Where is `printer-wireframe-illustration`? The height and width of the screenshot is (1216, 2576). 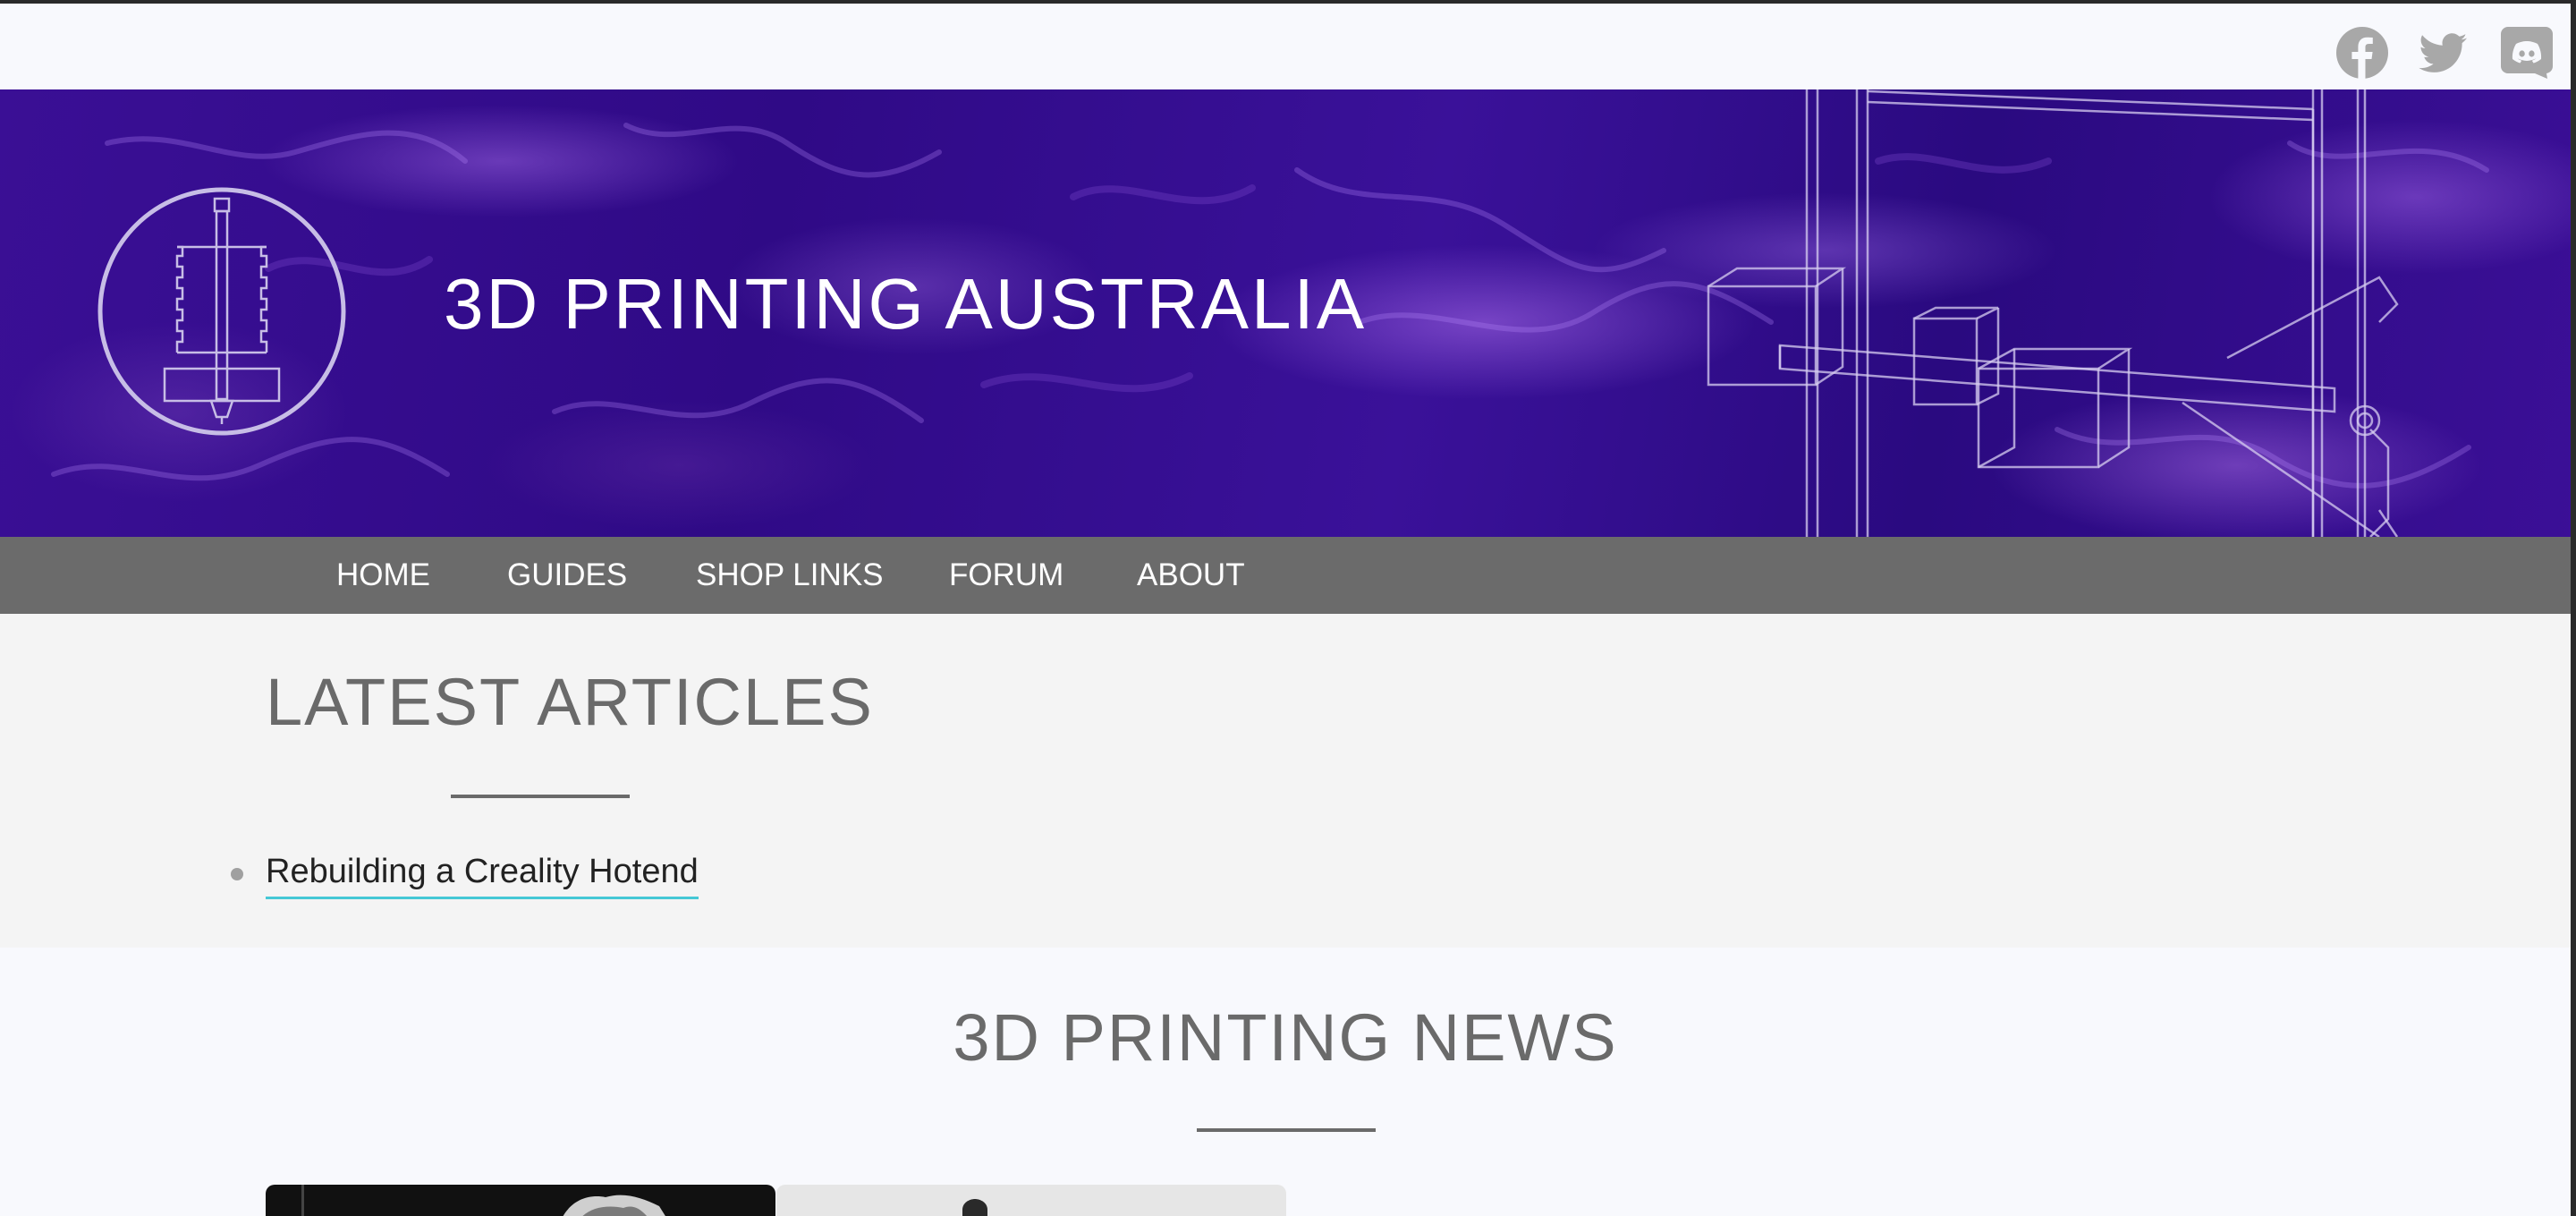
printer-wireframe-illustration is located at coordinates (2048, 313).